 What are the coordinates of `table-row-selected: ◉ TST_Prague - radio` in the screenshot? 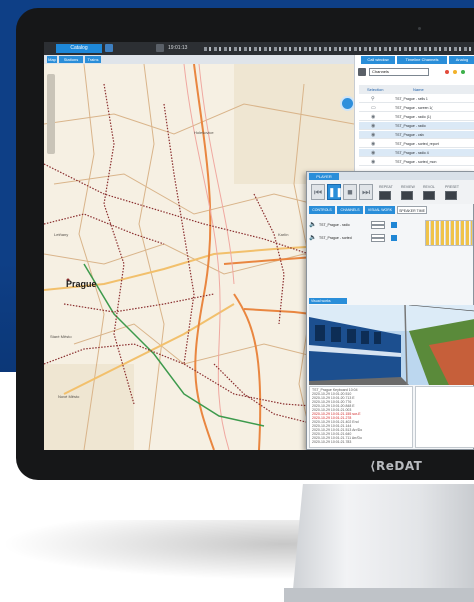 It's located at (416, 126).